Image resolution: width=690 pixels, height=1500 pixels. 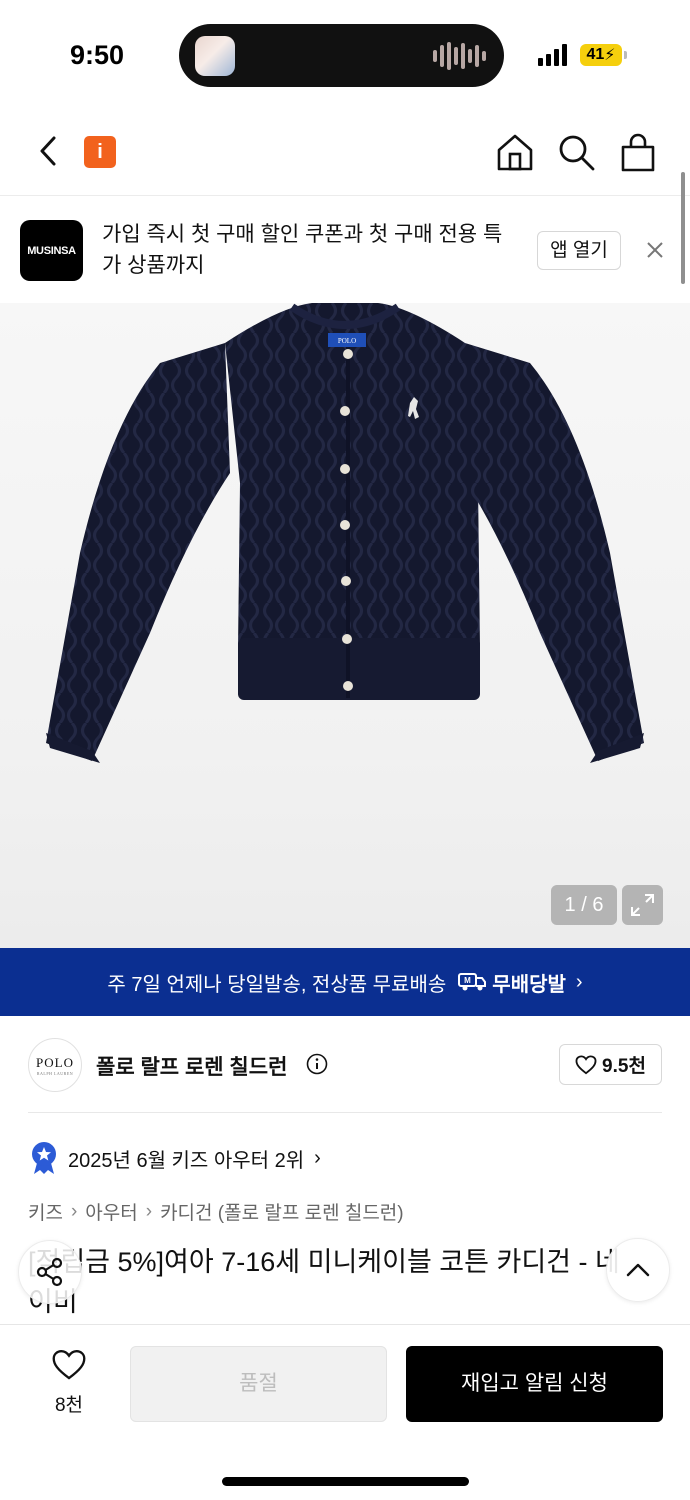 I want to click on shipping-promo-banner: 주 7일 언제나 당일발송, 전상품 무료배송 M 무배당발 ›, so click(x=345, y=982).